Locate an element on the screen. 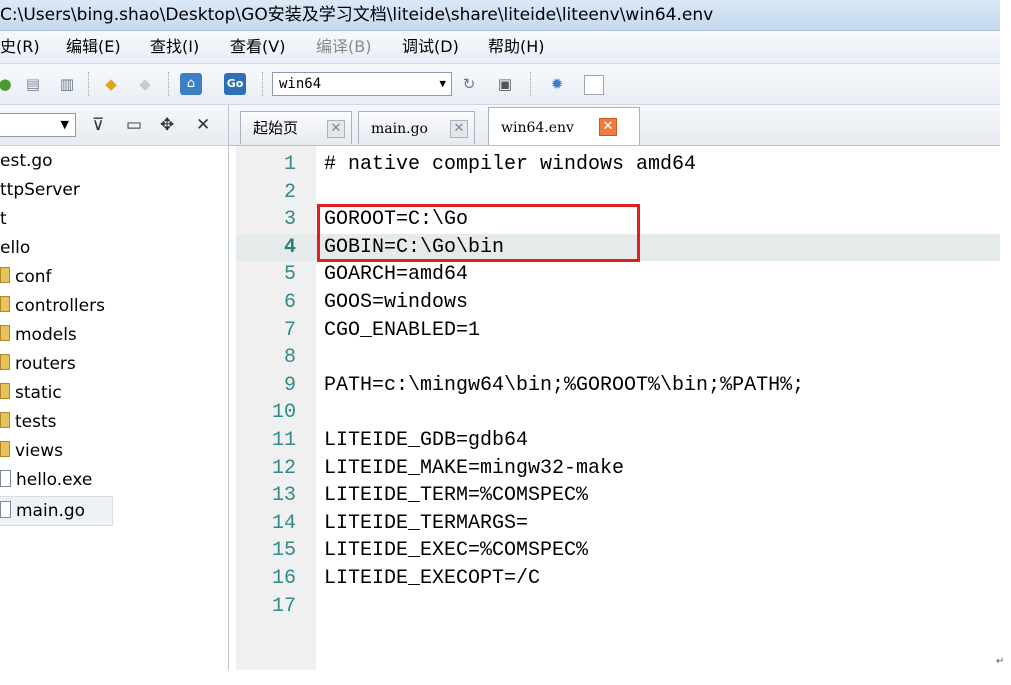  menu-find: 查找(I) is located at coordinates (174, 47).